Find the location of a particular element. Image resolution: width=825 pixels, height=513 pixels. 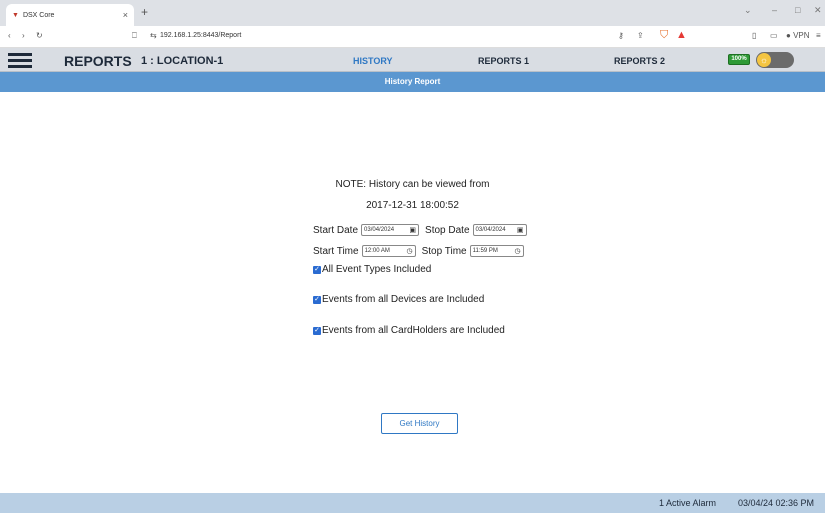

forward-icon: › is located at coordinates (23, 35).